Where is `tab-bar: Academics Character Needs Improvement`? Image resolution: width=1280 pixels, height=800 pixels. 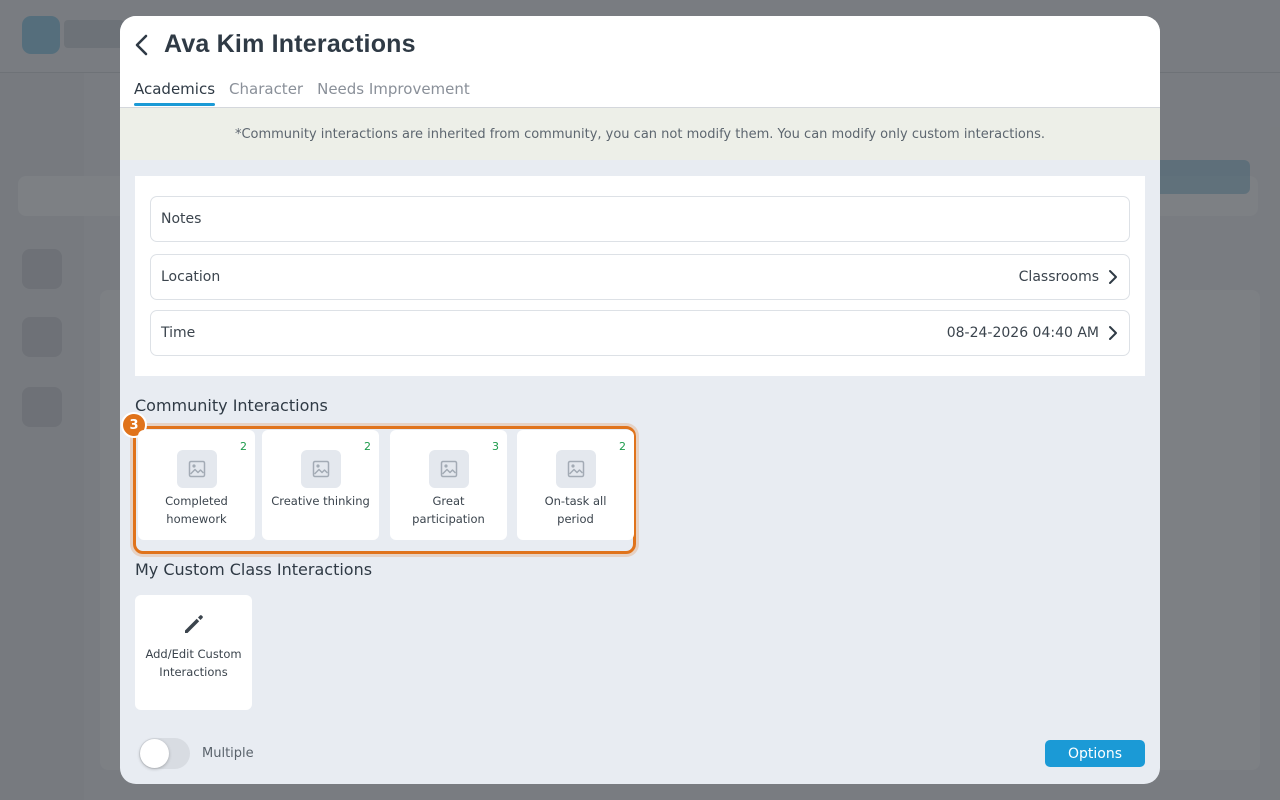 tab-bar: Academics Character Needs Improvement is located at coordinates (302, 93).